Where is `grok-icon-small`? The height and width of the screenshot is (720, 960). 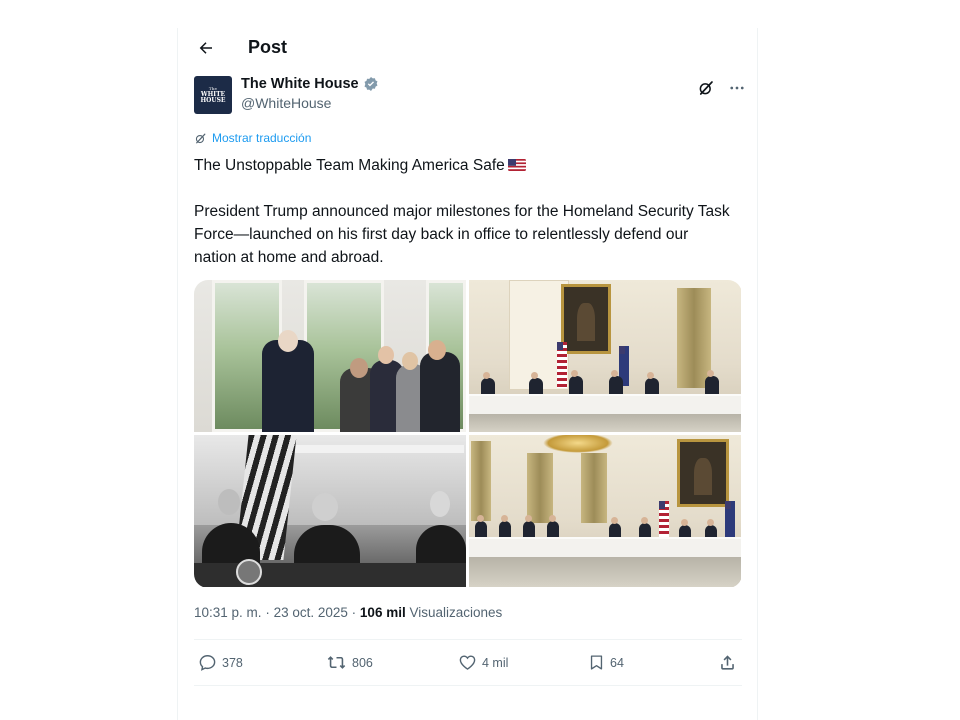 grok-icon-small is located at coordinates (200, 138).